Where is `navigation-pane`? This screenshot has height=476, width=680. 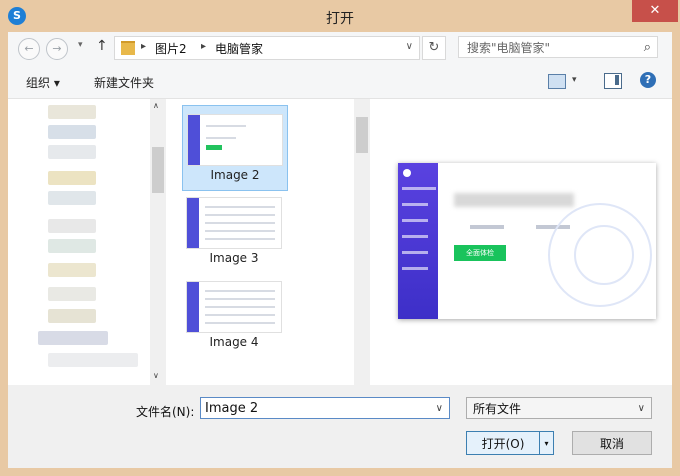
navigation-pane is located at coordinates (83, 242).